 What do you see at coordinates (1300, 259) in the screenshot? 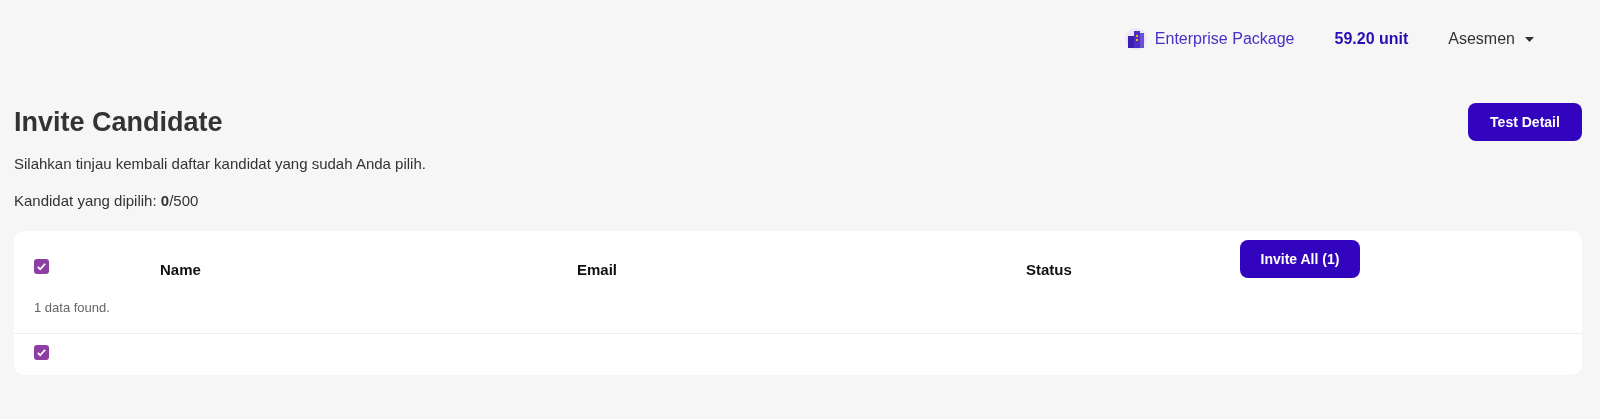
I see `invite-all-button: Invite All (1)` at bounding box center [1300, 259].